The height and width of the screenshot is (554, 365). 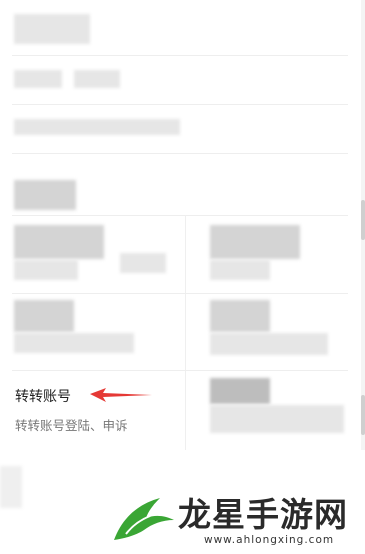 I want to click on scrollbar-track, so click(x=363, y=225).